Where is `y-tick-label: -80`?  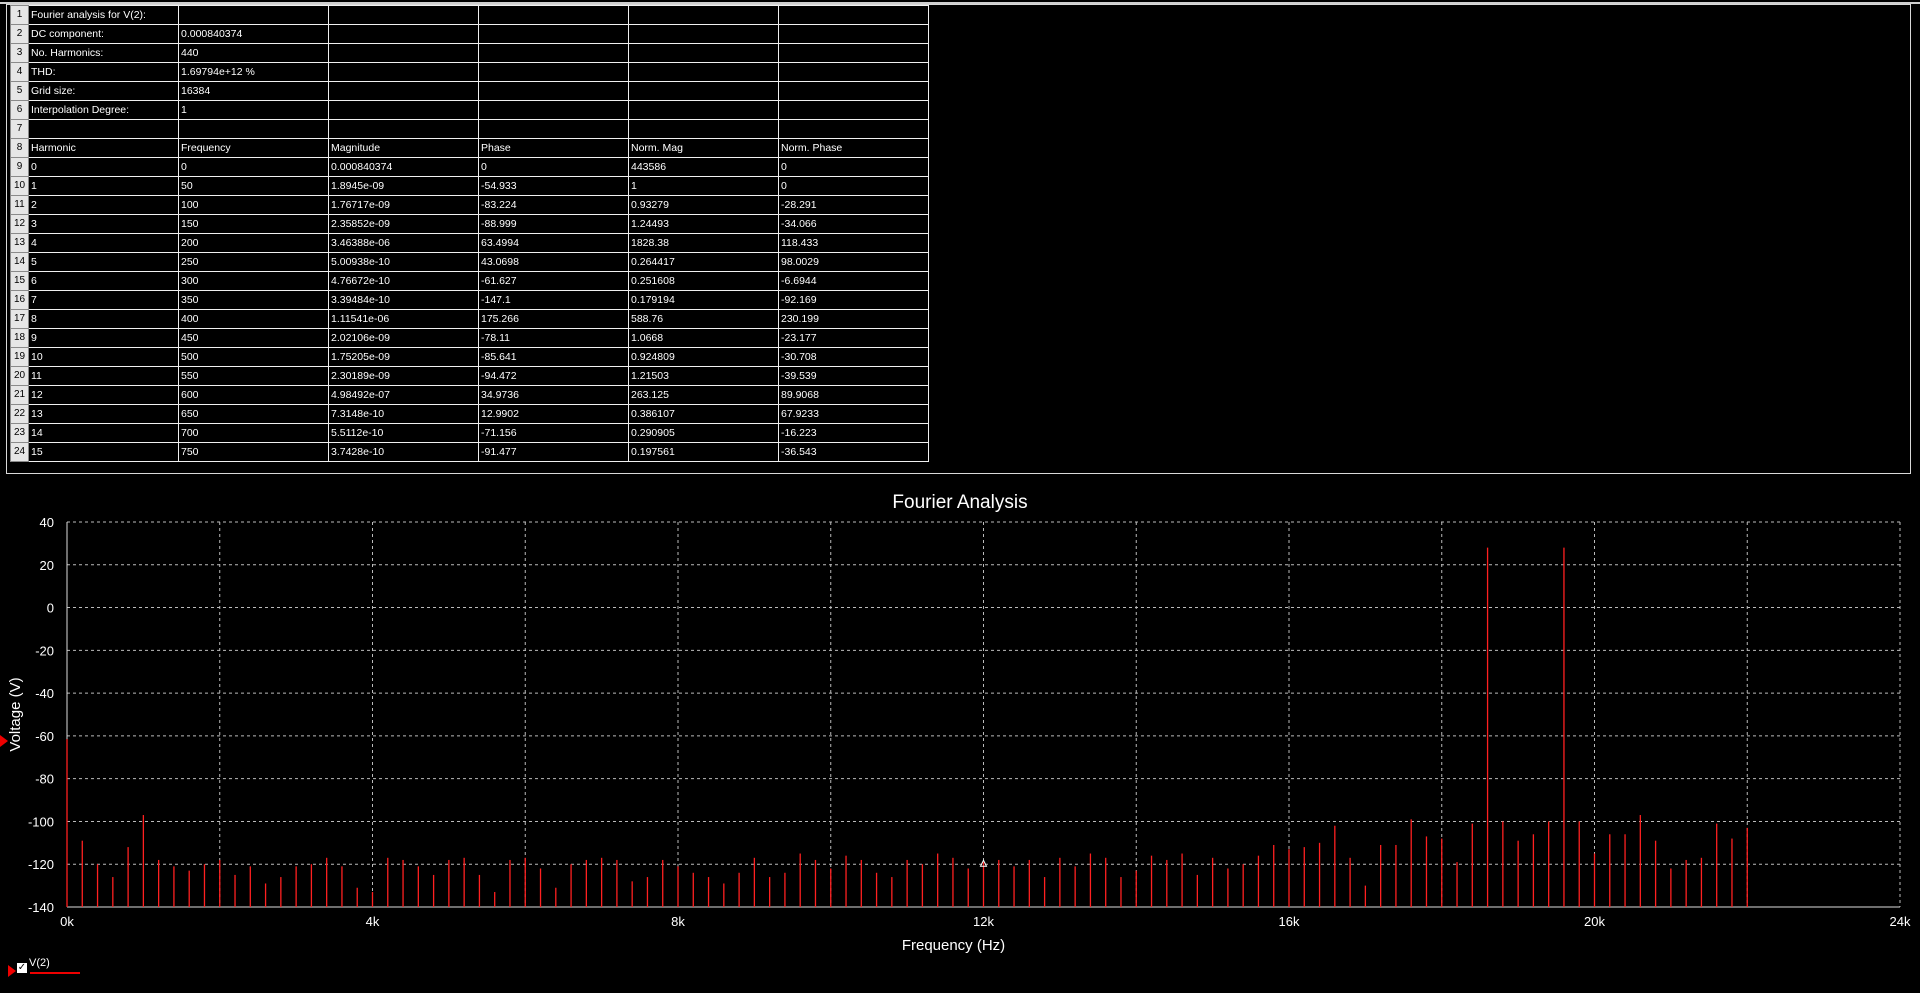 y-tick-label: -80 is located at coordinates (44, 779).